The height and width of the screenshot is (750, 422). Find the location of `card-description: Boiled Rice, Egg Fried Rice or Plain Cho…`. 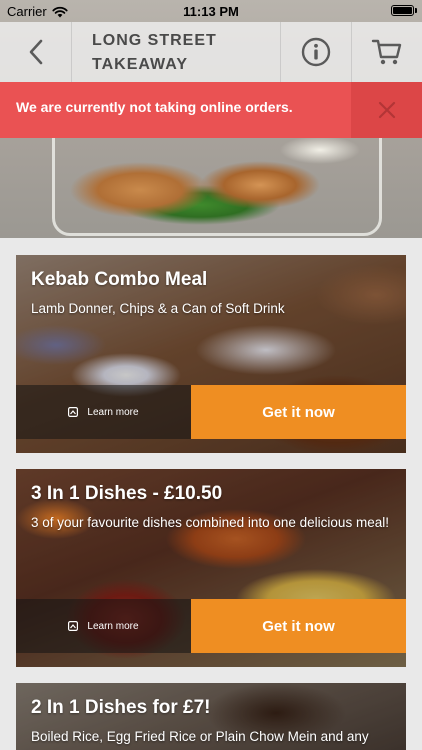

card-description: Boiled Rice, Egg Fried Rice or Plain Cho… is located at coordinates (200, 736).